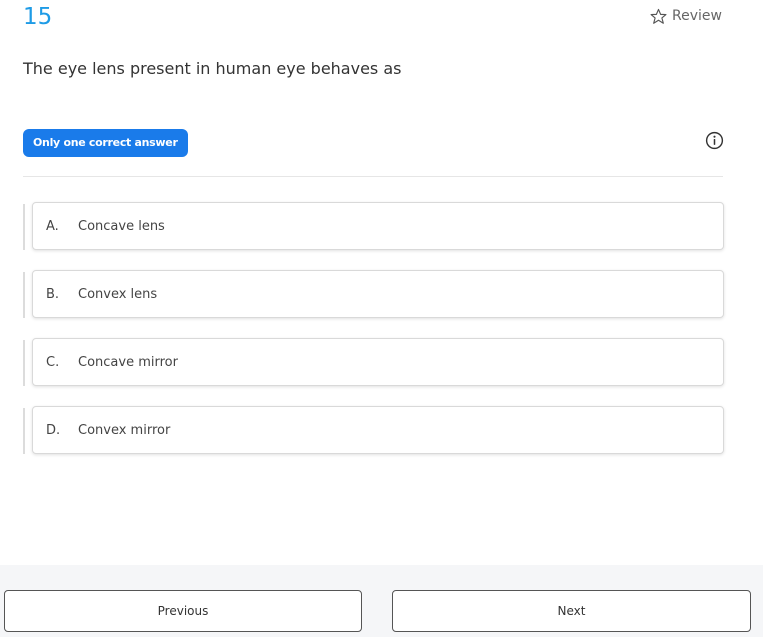  What do you see at coordinates (38, 17) in the screenshot?
I see `question-number: 15` at bounding box center [38, 17].